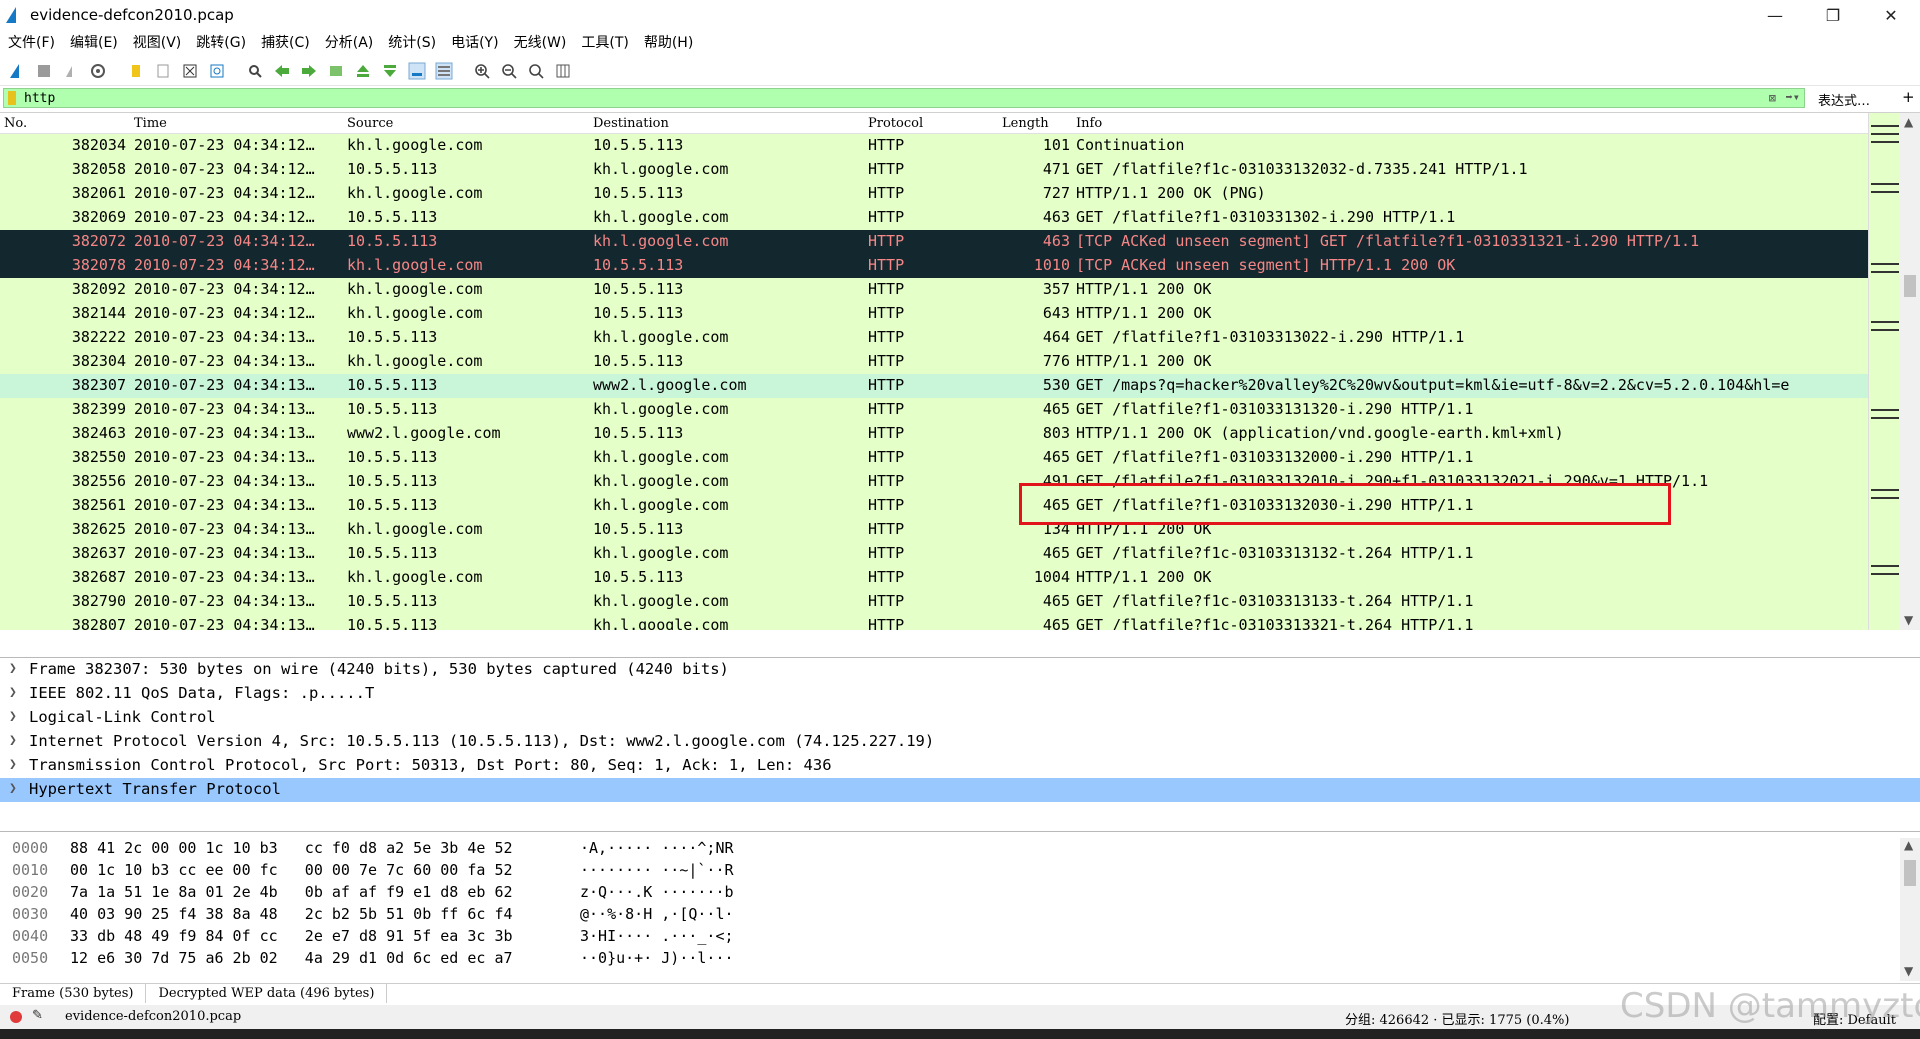 The height and width of the screenshot is (1039, 1920). I want to click on add-filter-button: +, so click(1908, 97).